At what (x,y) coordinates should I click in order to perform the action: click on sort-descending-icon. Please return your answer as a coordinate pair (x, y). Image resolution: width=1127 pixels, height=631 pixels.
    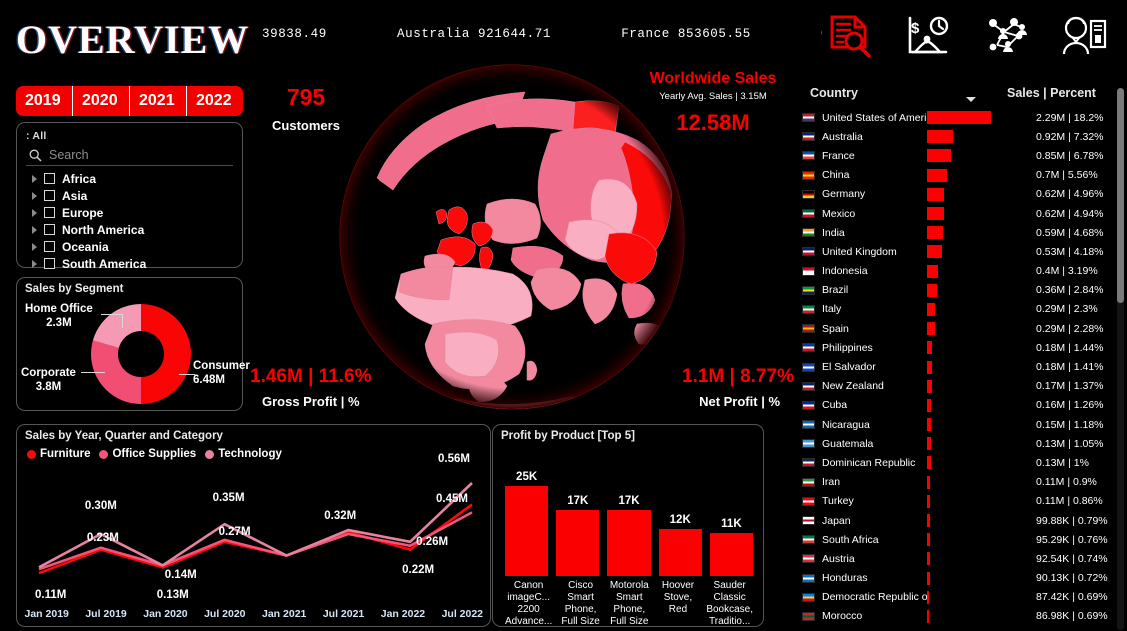
    Looking at the image, I should click on (971, 99).